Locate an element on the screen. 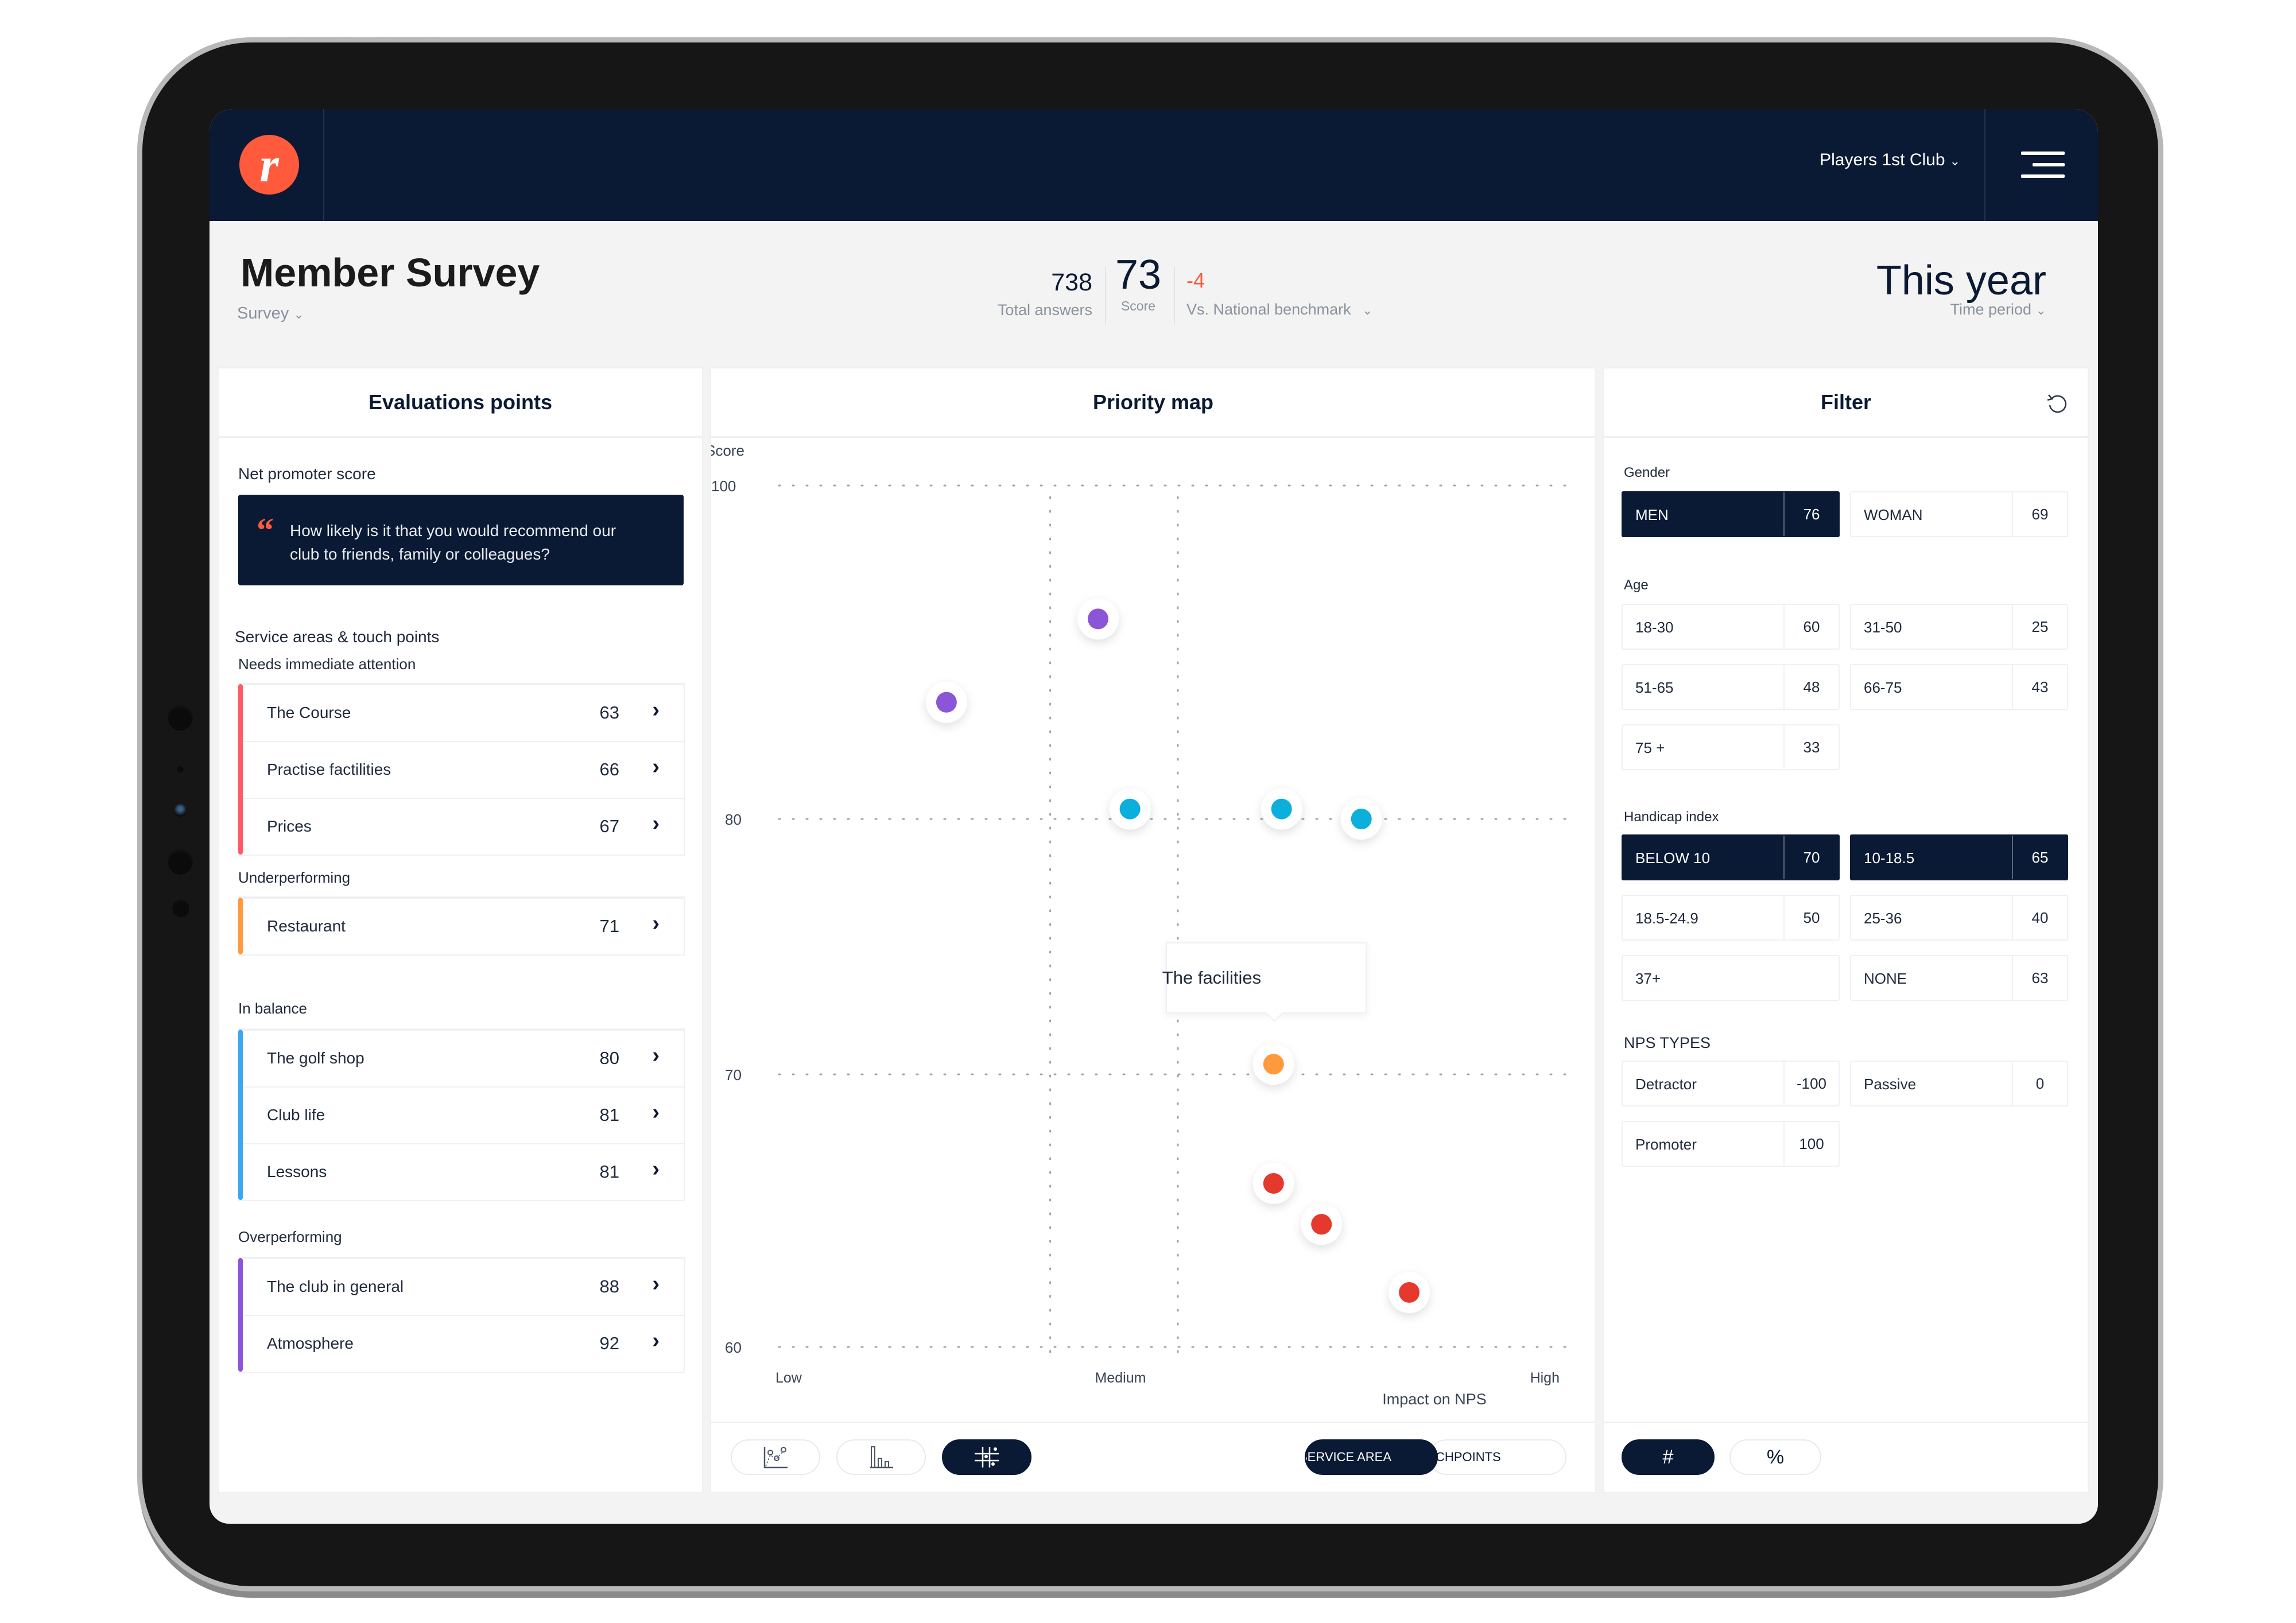 This screenshot has height=1623, width=2296. filter-chip: 37+ is located at coordinates (1731, 978).